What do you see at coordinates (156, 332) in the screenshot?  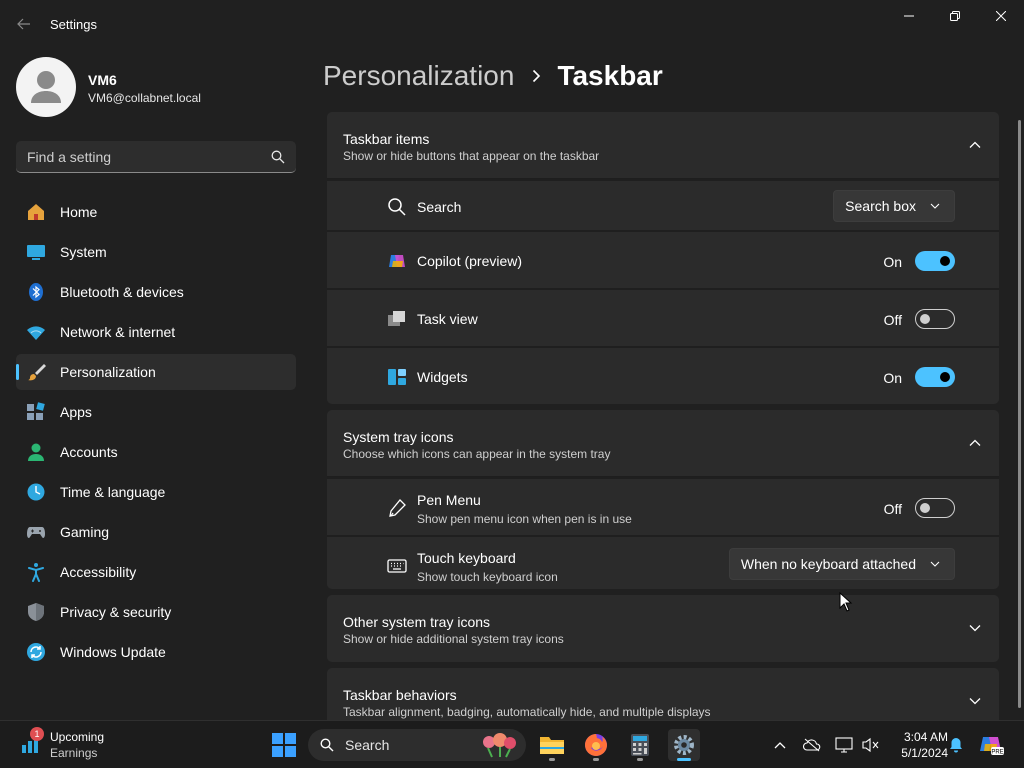 I see `sidebar-item-network: Network & internet` at bounding box center [156, 332].